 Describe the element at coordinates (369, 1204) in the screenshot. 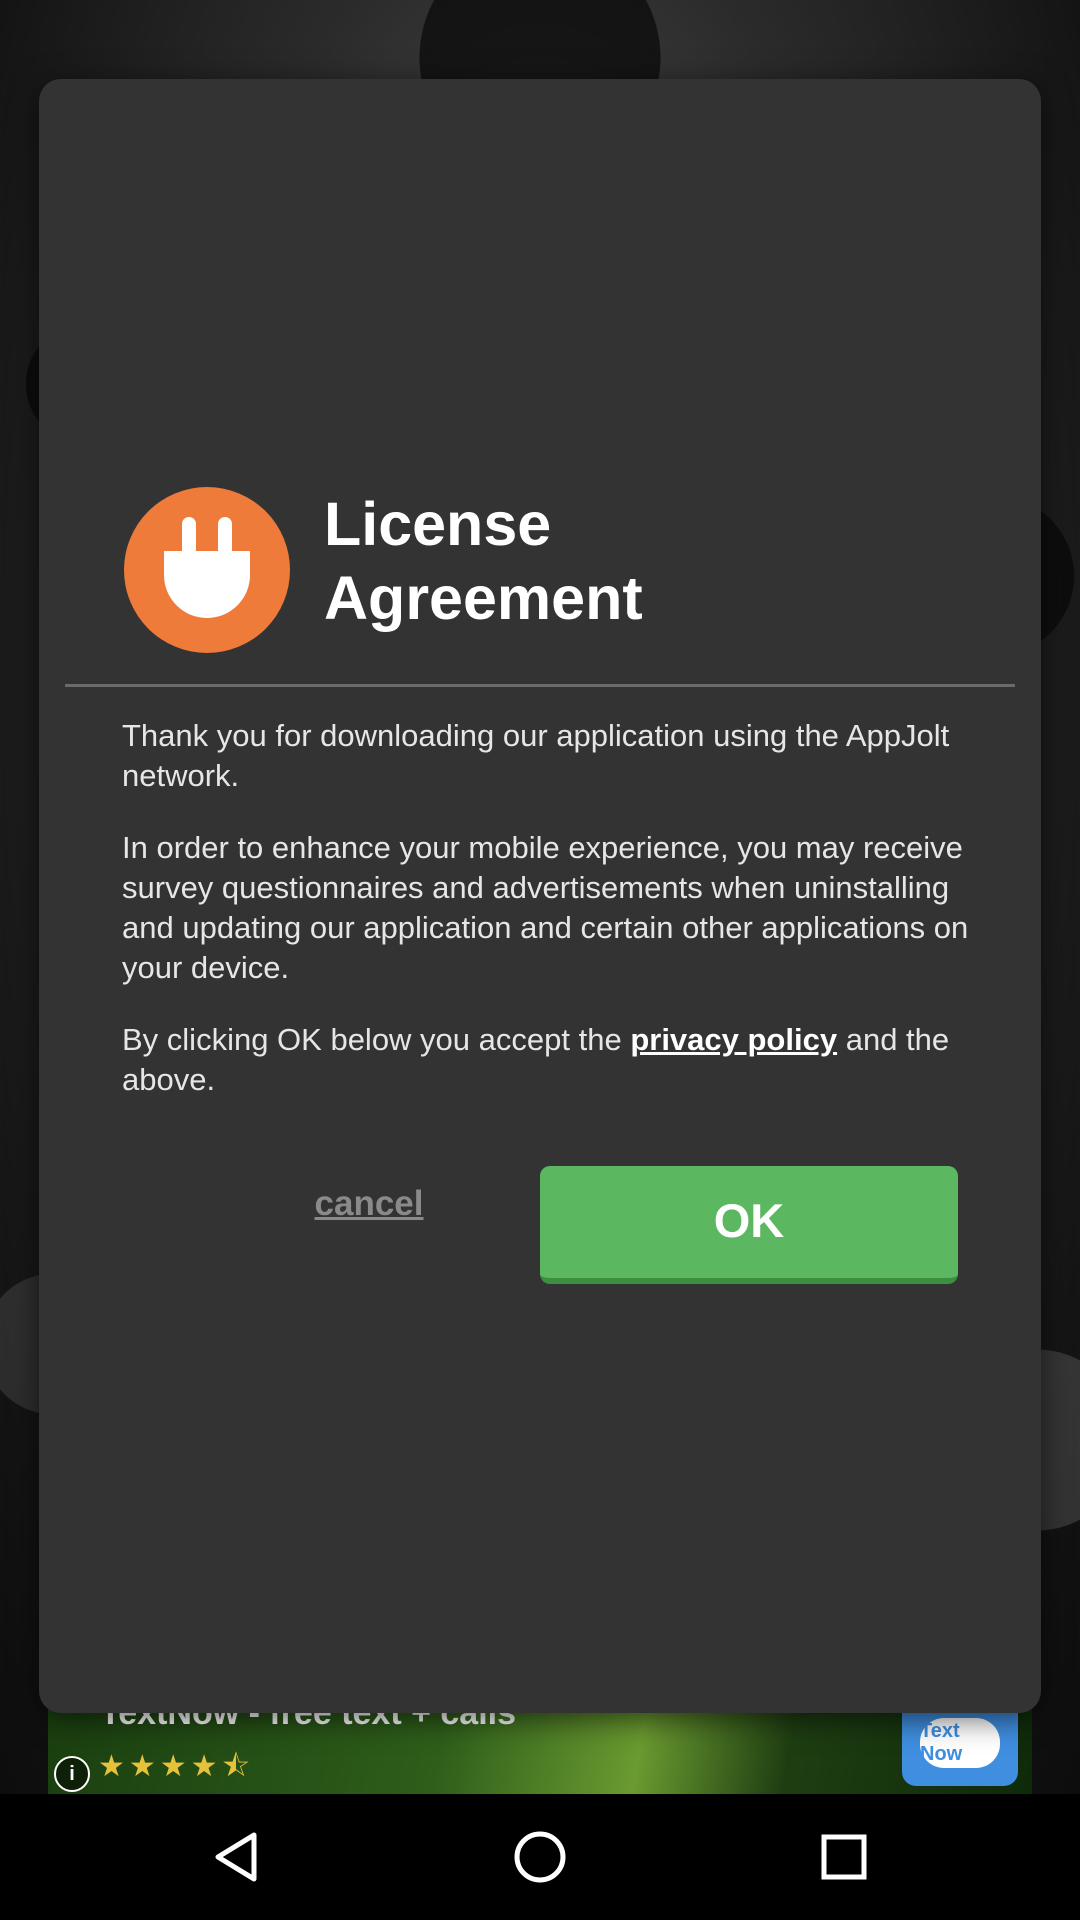

I see `cancel-button: cancel` at that location.